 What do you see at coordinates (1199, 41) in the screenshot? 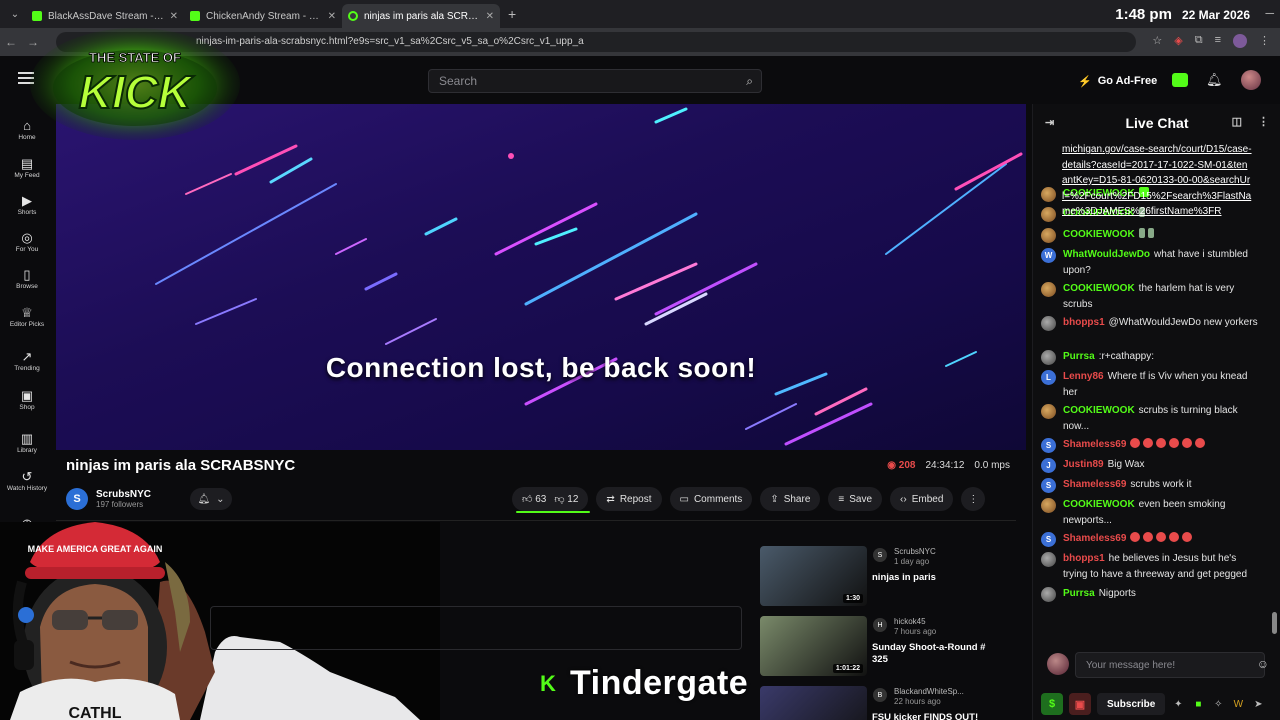
I see `puzzle-icon: ⧉` at bounding box center [1199, 41].